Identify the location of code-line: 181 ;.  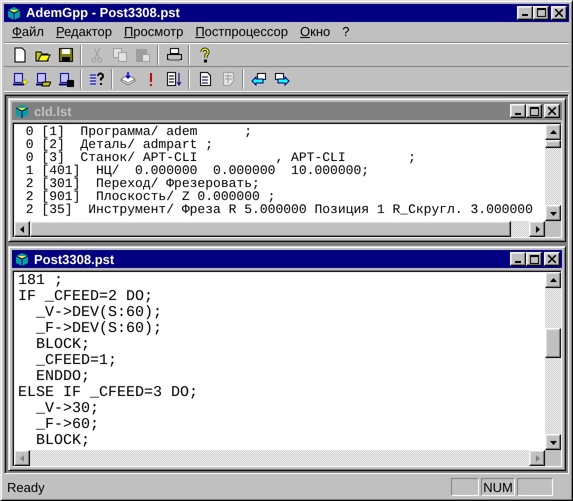
(41, 281).